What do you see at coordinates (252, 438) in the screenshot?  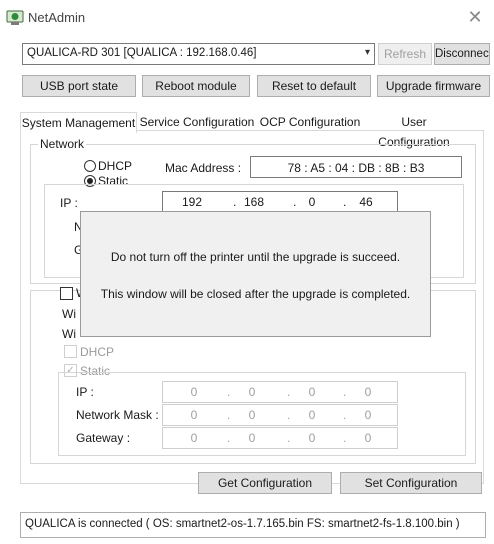 I see `wifi-gateway-octet-2: 0` at bounding box center [252, 438].